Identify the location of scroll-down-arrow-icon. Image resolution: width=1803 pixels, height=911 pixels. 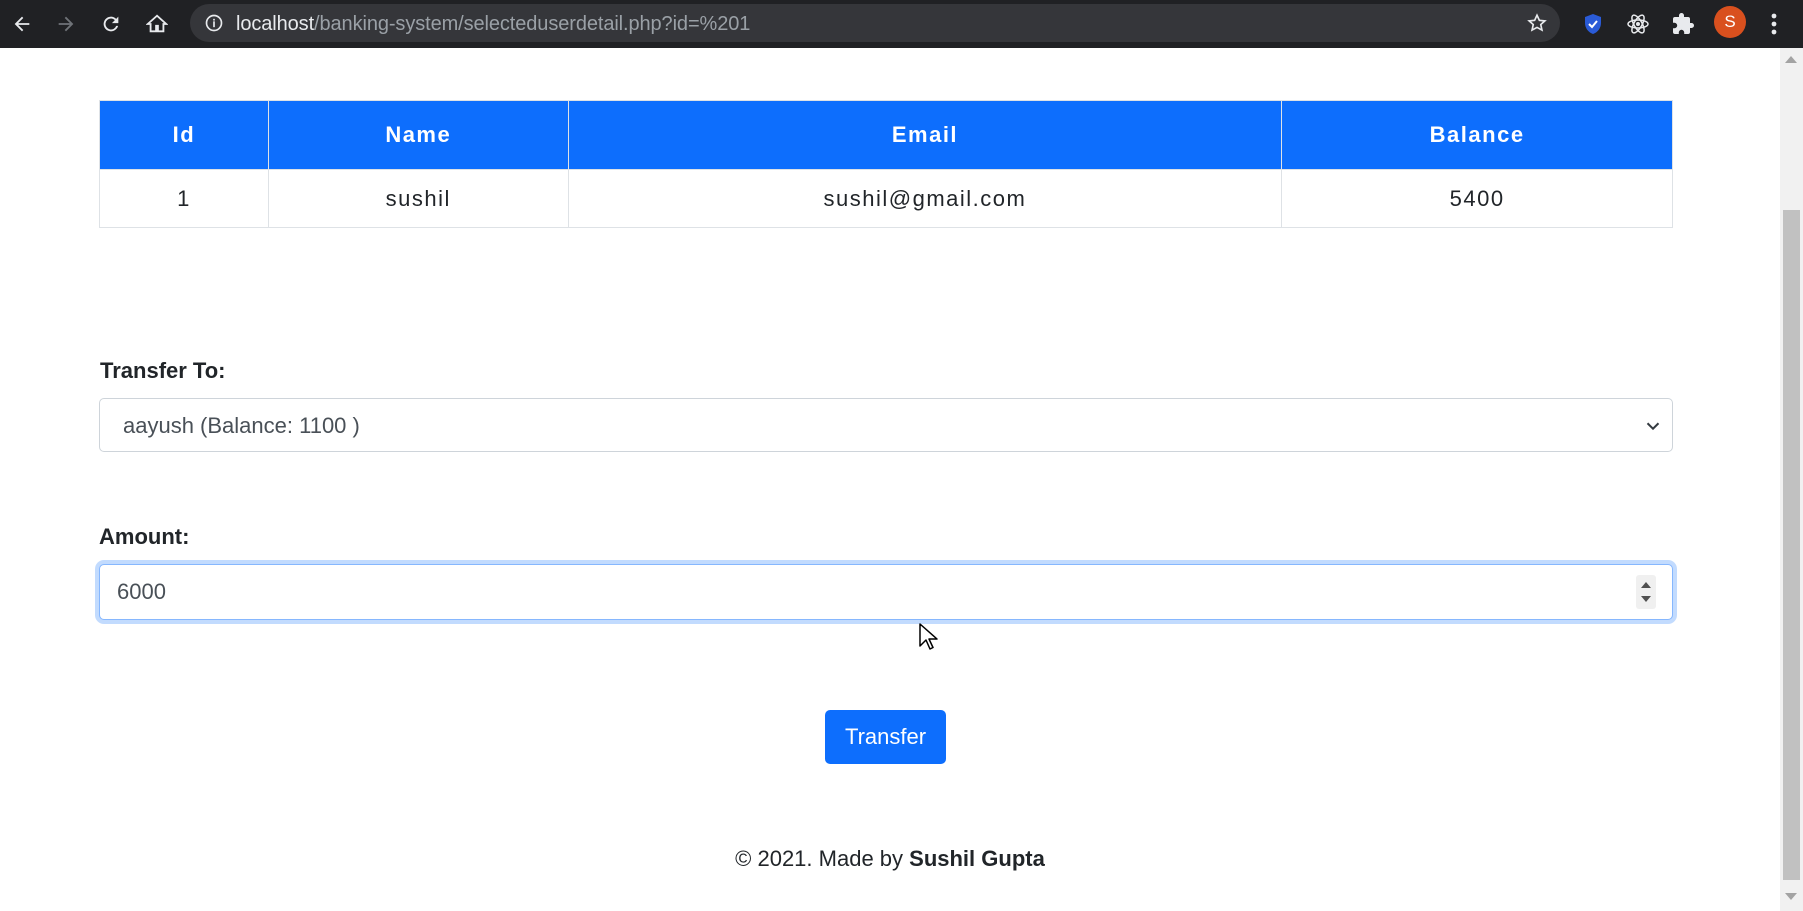
(1791, 896).